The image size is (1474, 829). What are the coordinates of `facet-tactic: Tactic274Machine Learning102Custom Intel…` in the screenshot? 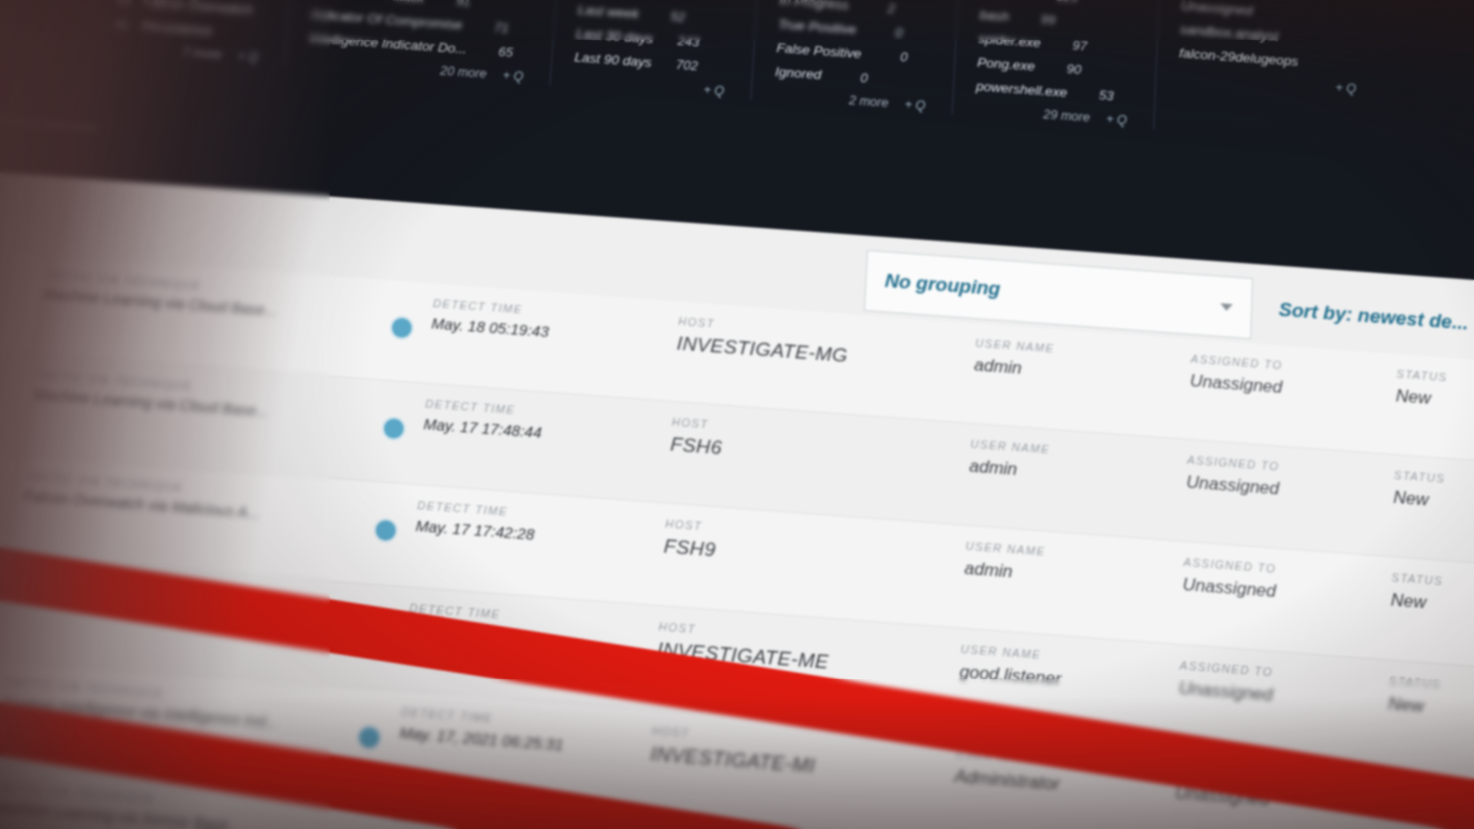 It's located at (178, 33).